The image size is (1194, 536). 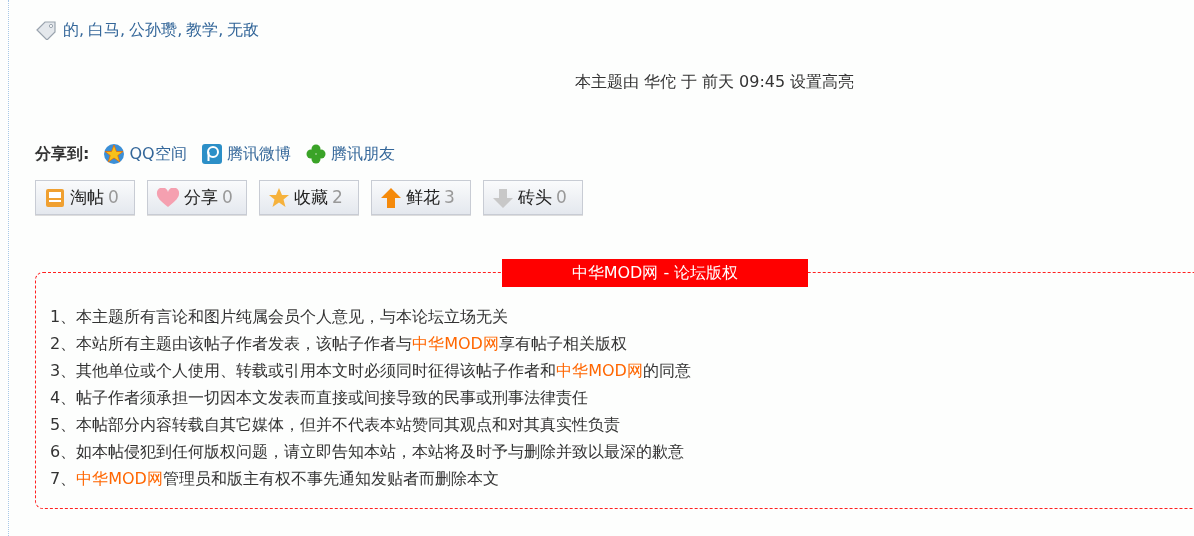 I want to click on star-icon, so click(x=279, y=197).